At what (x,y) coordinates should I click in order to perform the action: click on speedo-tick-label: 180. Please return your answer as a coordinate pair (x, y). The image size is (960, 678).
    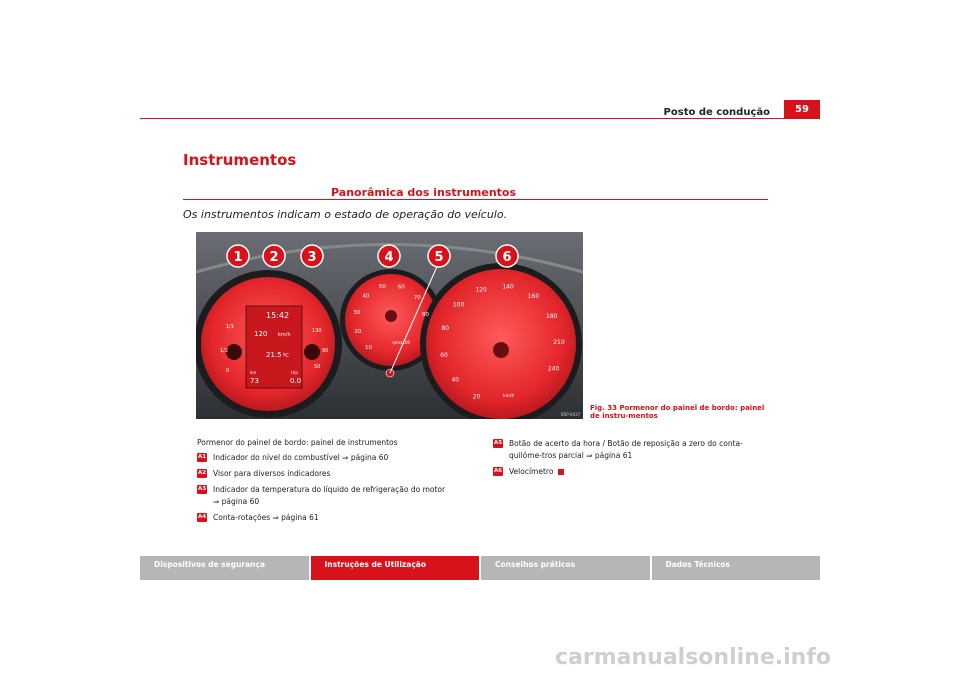
    Looking at the image, I should click on (552, 316).